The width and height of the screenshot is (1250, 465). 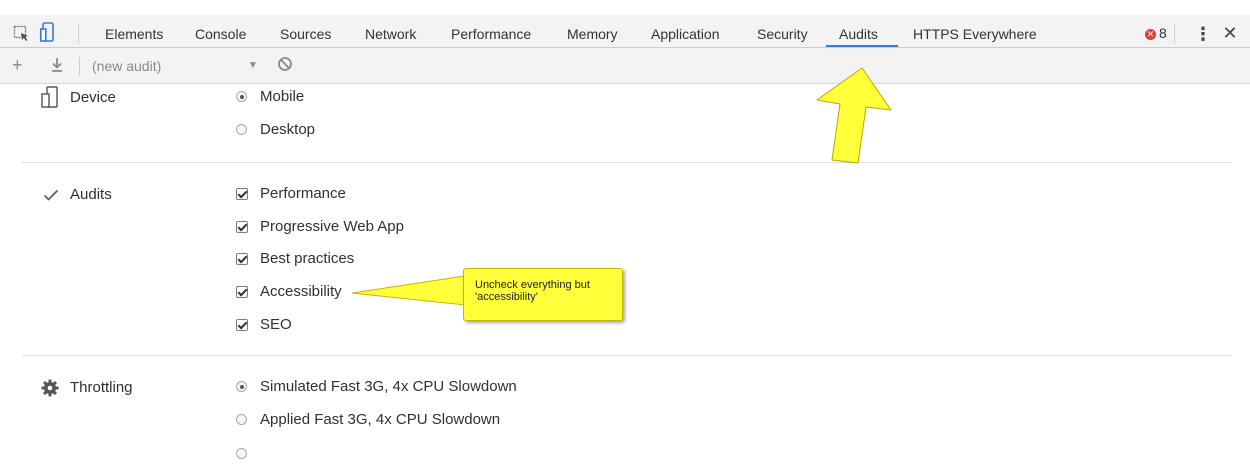 What do you see at coordinates (854, 115) in the screenshot?
I see `annotation-arrow-up` at bounding box center [854, 115].